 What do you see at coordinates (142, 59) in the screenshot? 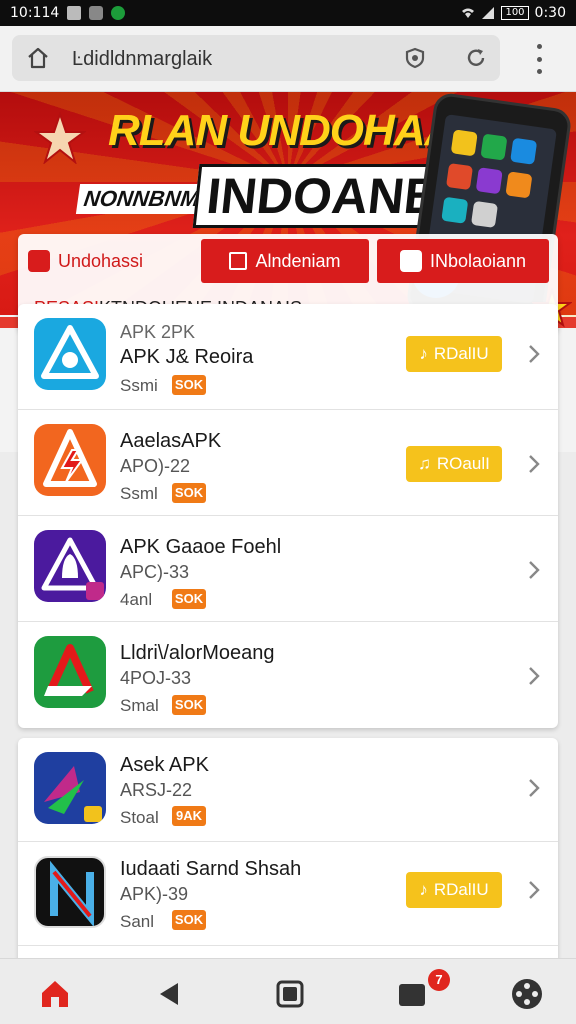
I see `url-text: Ŀdidldnmarglaik` at bounding box center [142, 59].